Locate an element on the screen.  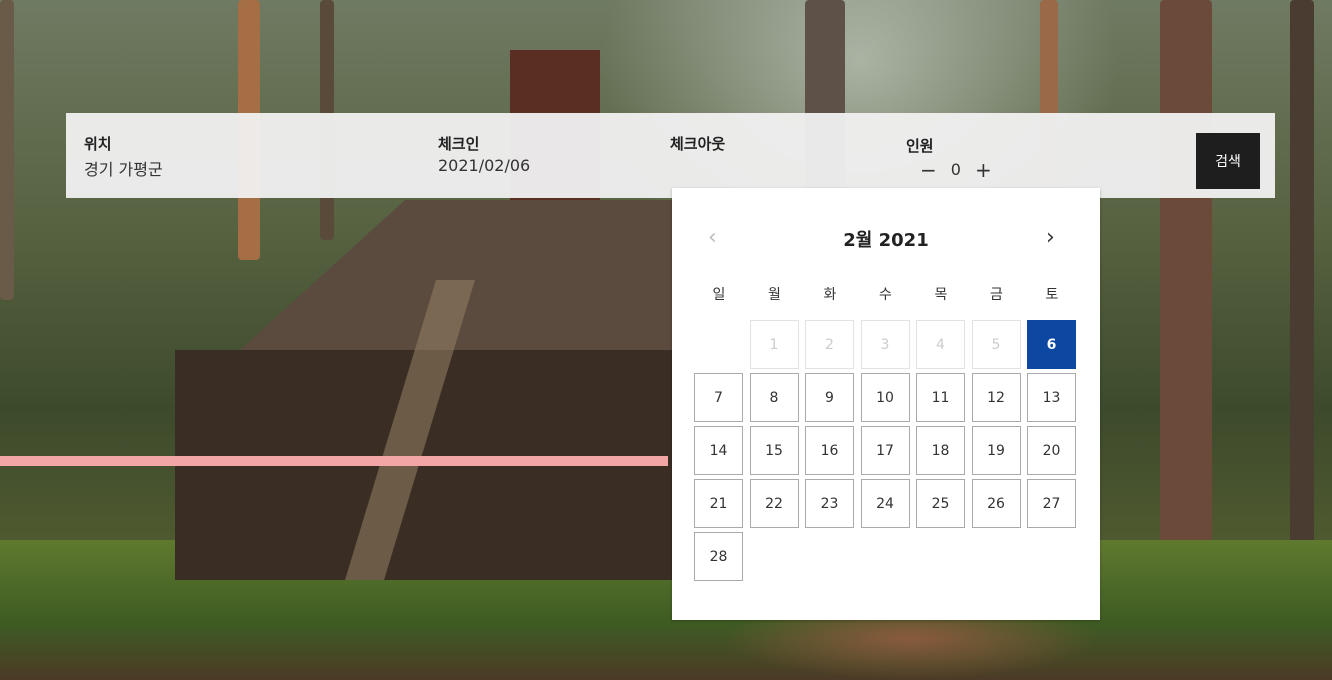
weekday-label: 금 is located at coordinates (996, 295).